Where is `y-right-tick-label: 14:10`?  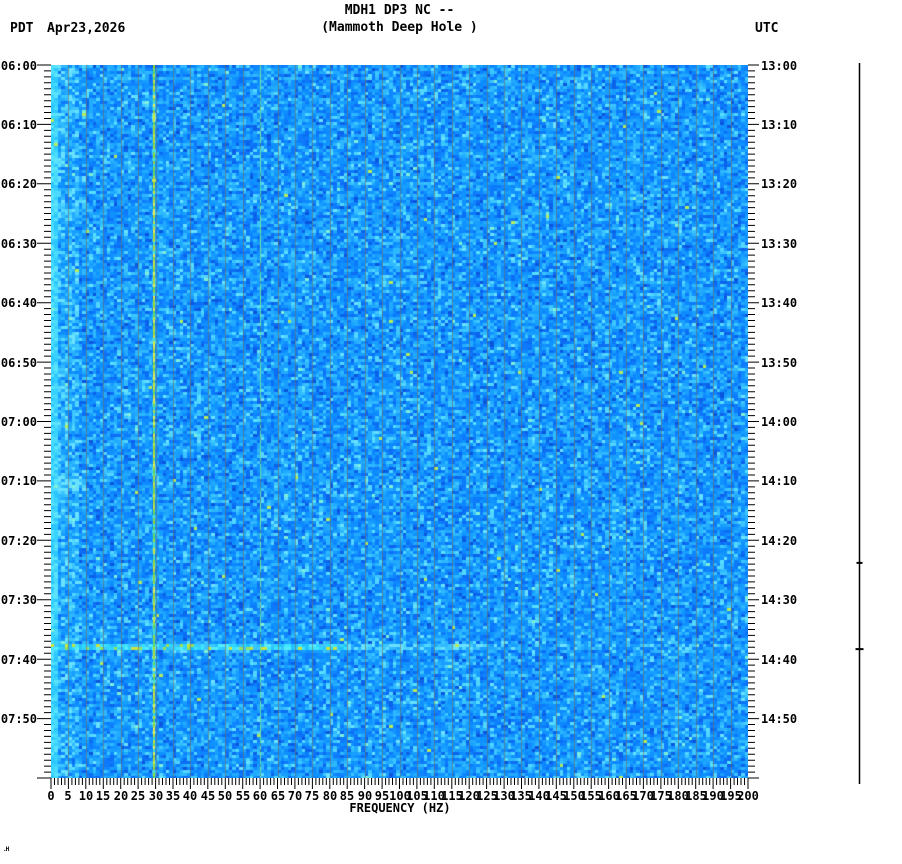 y-right-tick-label: 14:10 is located at coordinates (779, 481).